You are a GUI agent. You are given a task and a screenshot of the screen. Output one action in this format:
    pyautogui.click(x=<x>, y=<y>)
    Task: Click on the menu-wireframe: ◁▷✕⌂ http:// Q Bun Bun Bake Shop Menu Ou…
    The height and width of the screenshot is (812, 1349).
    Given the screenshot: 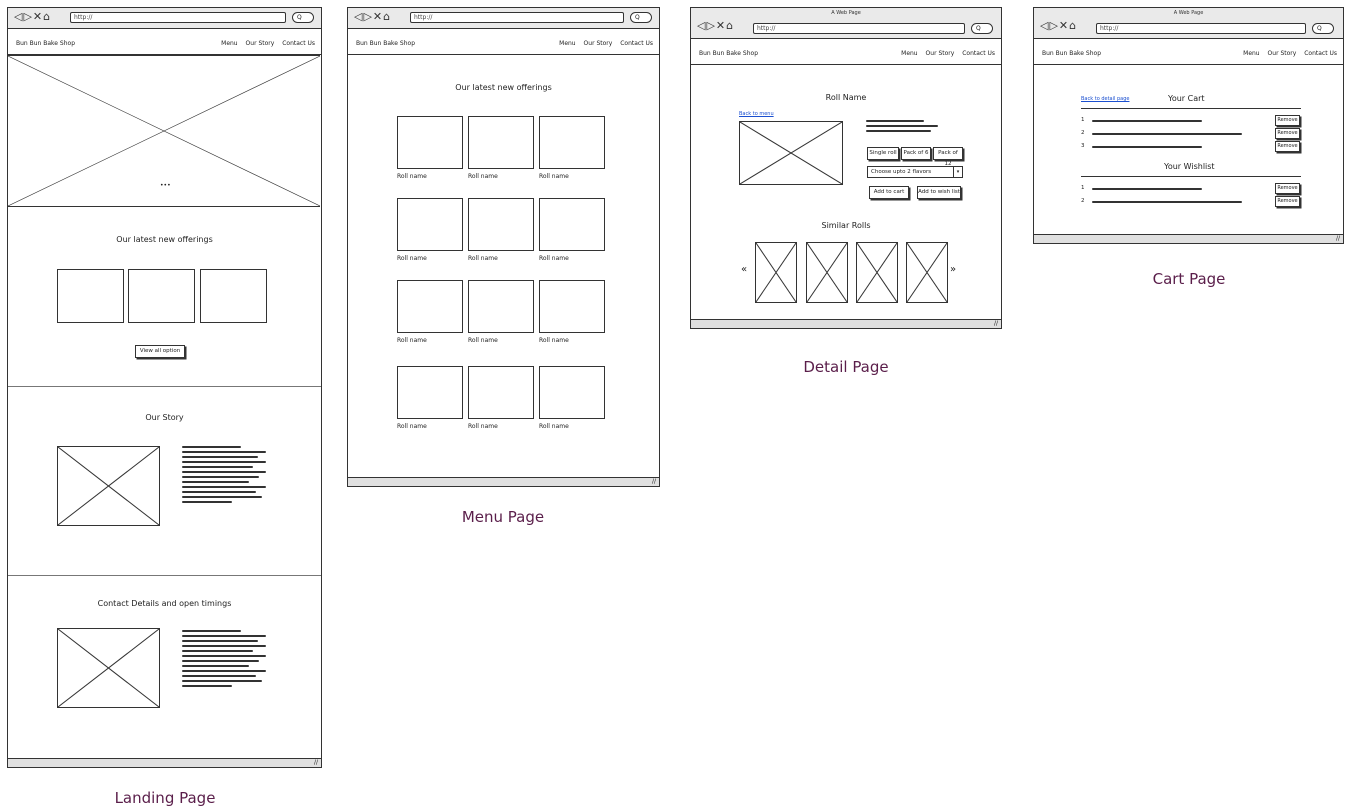 What is the action you would take?
    pyautogui.click(x=503, y=247)
    